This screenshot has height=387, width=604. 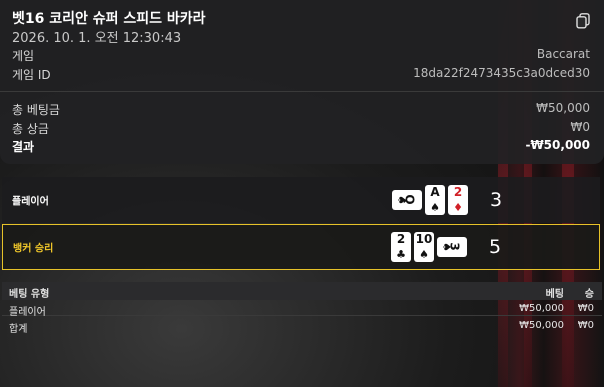 I want to click on playing-card: 2 ♦, so click(x=458, y=200).